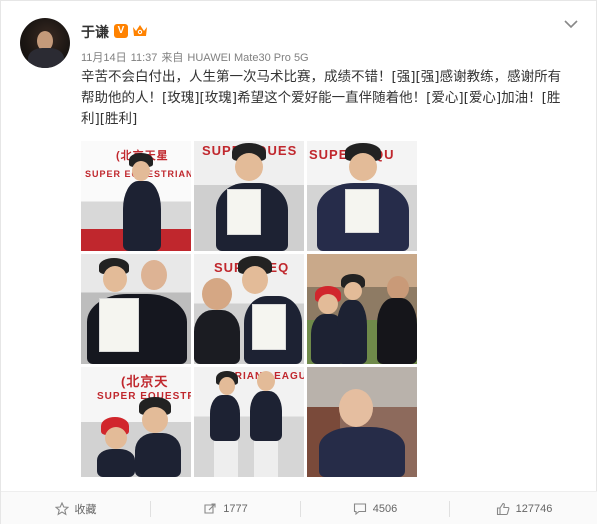 The height and width of the screenshot is (524, 597). Describe the element at coordinates (571, 24) in the screenshot. I see `chevron-down-icon` at that location.